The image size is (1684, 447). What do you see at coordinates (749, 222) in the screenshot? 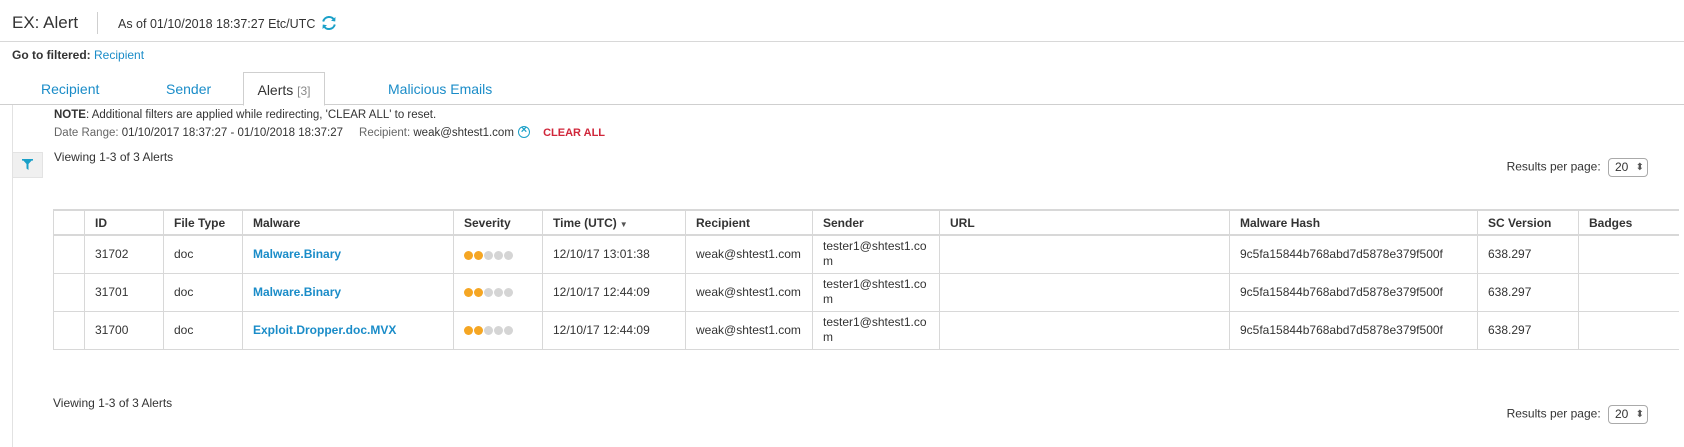
I see `column-header-recipient: Recipient` at bounding box center [749, 222].